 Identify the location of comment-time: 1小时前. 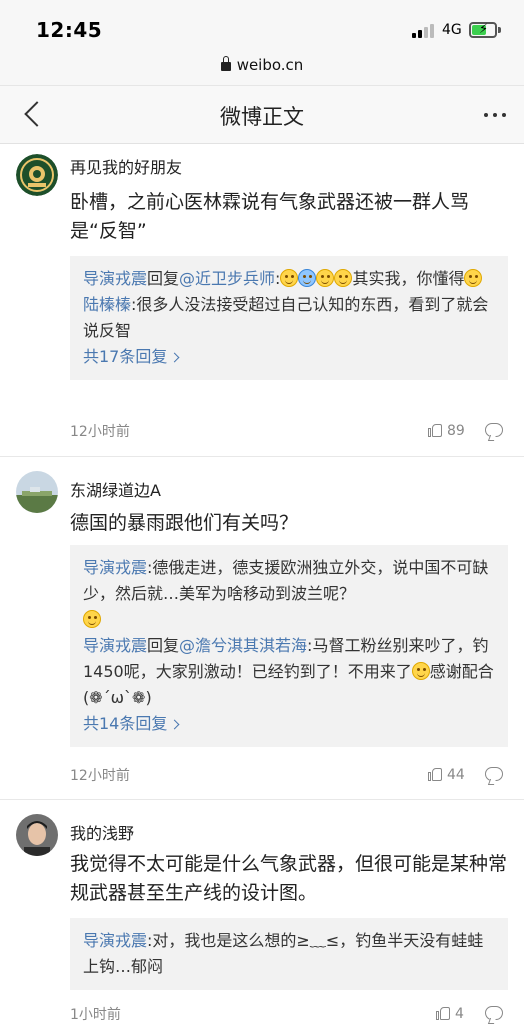
(95, 1015).